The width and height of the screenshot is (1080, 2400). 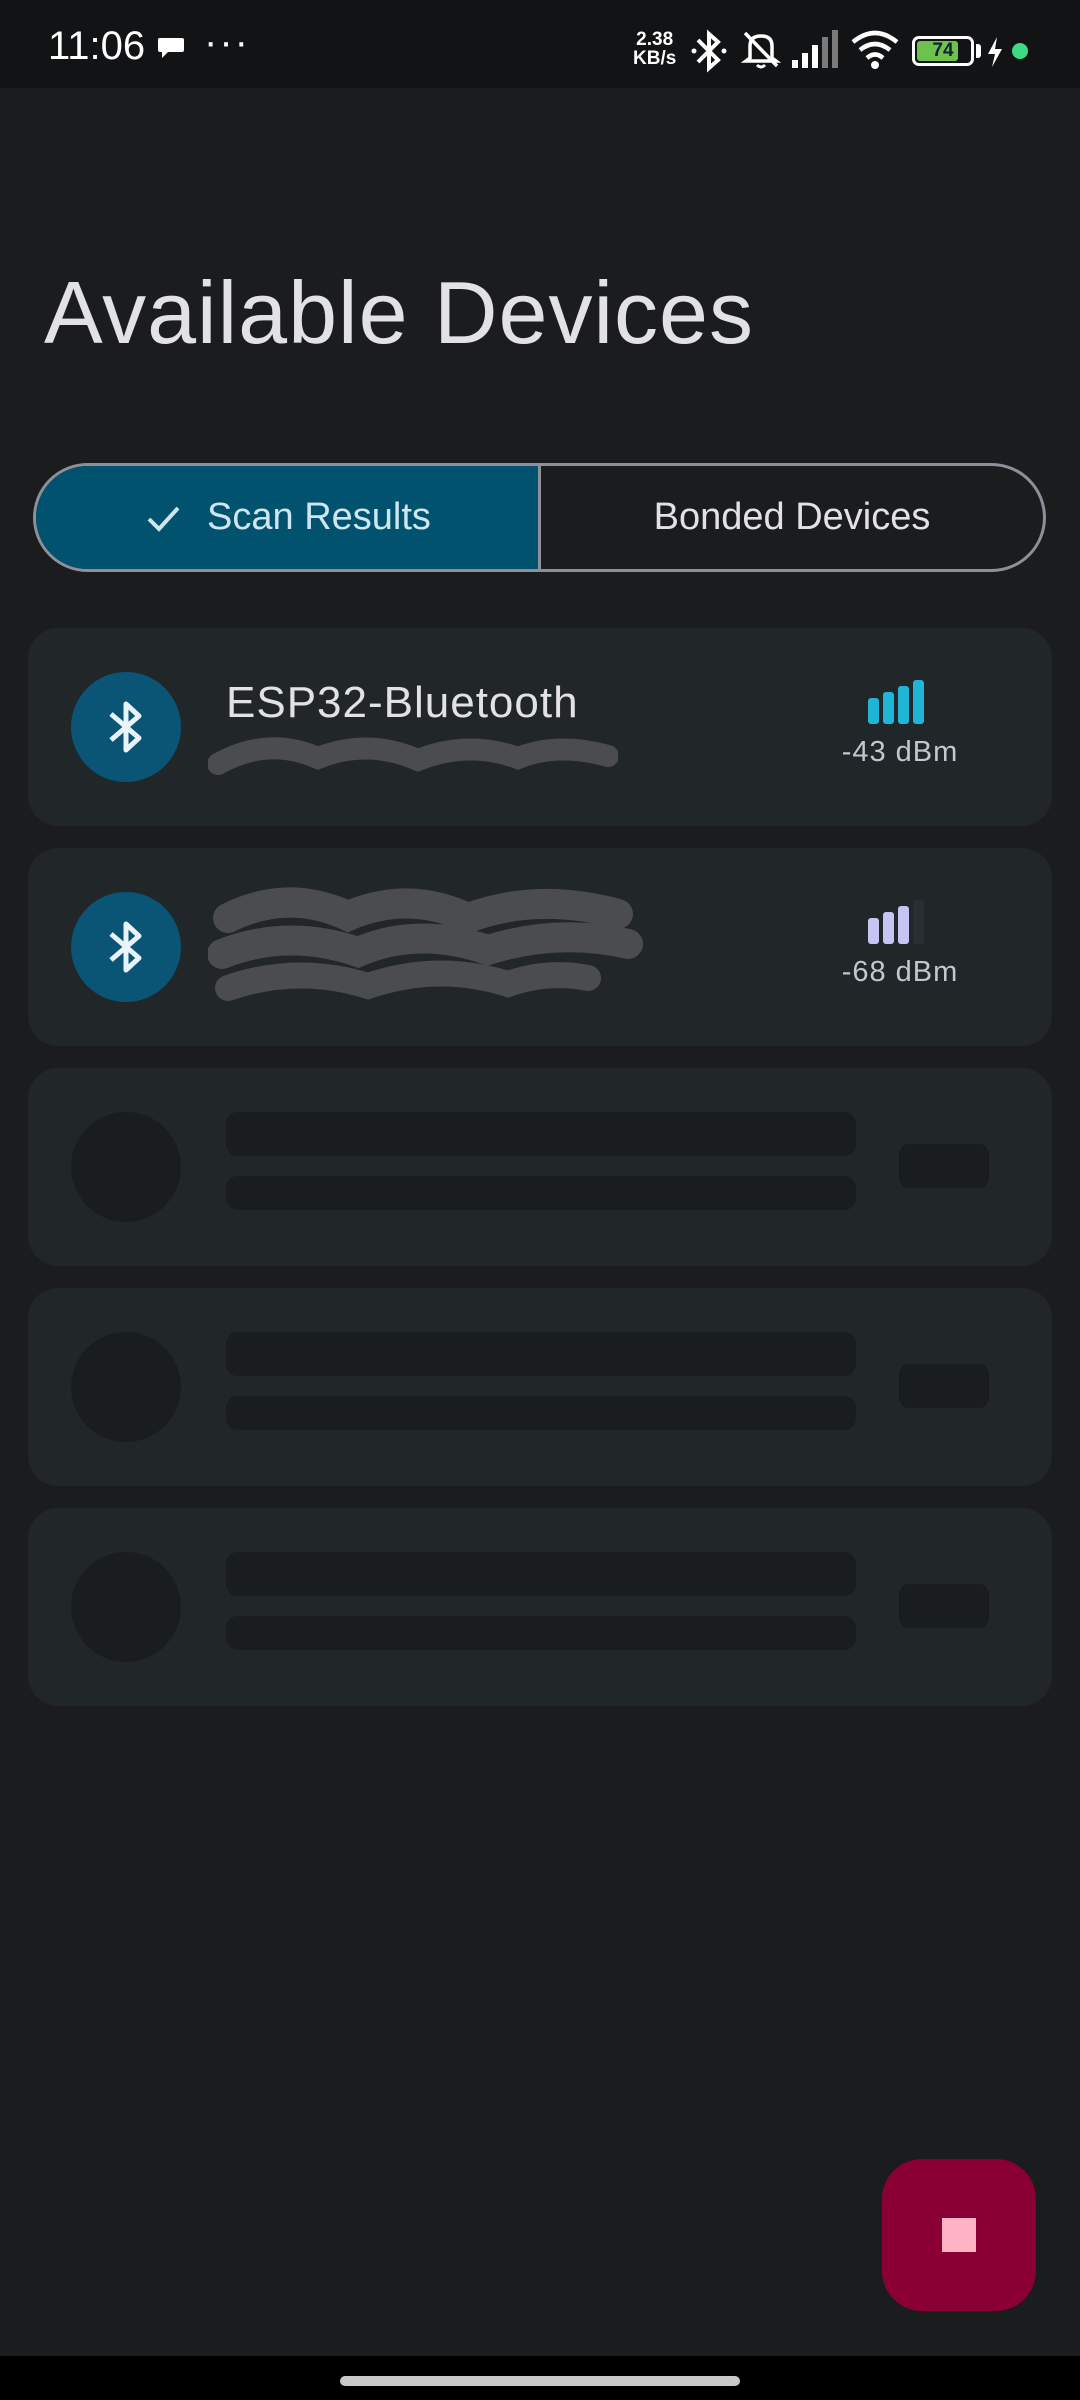 I want to click on device-card-esp32: ESP32-Bluetooth -43 dBm, so click(x=540, y=727).